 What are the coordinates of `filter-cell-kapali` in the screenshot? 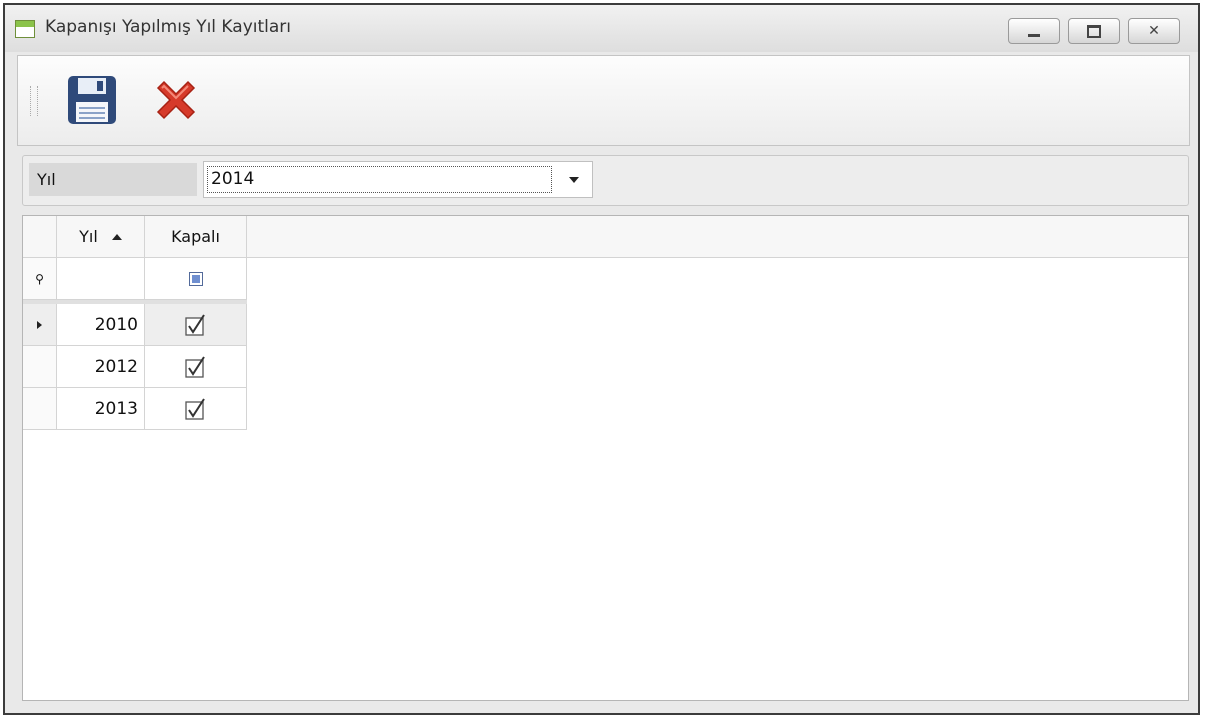 It's located at (196, 279).